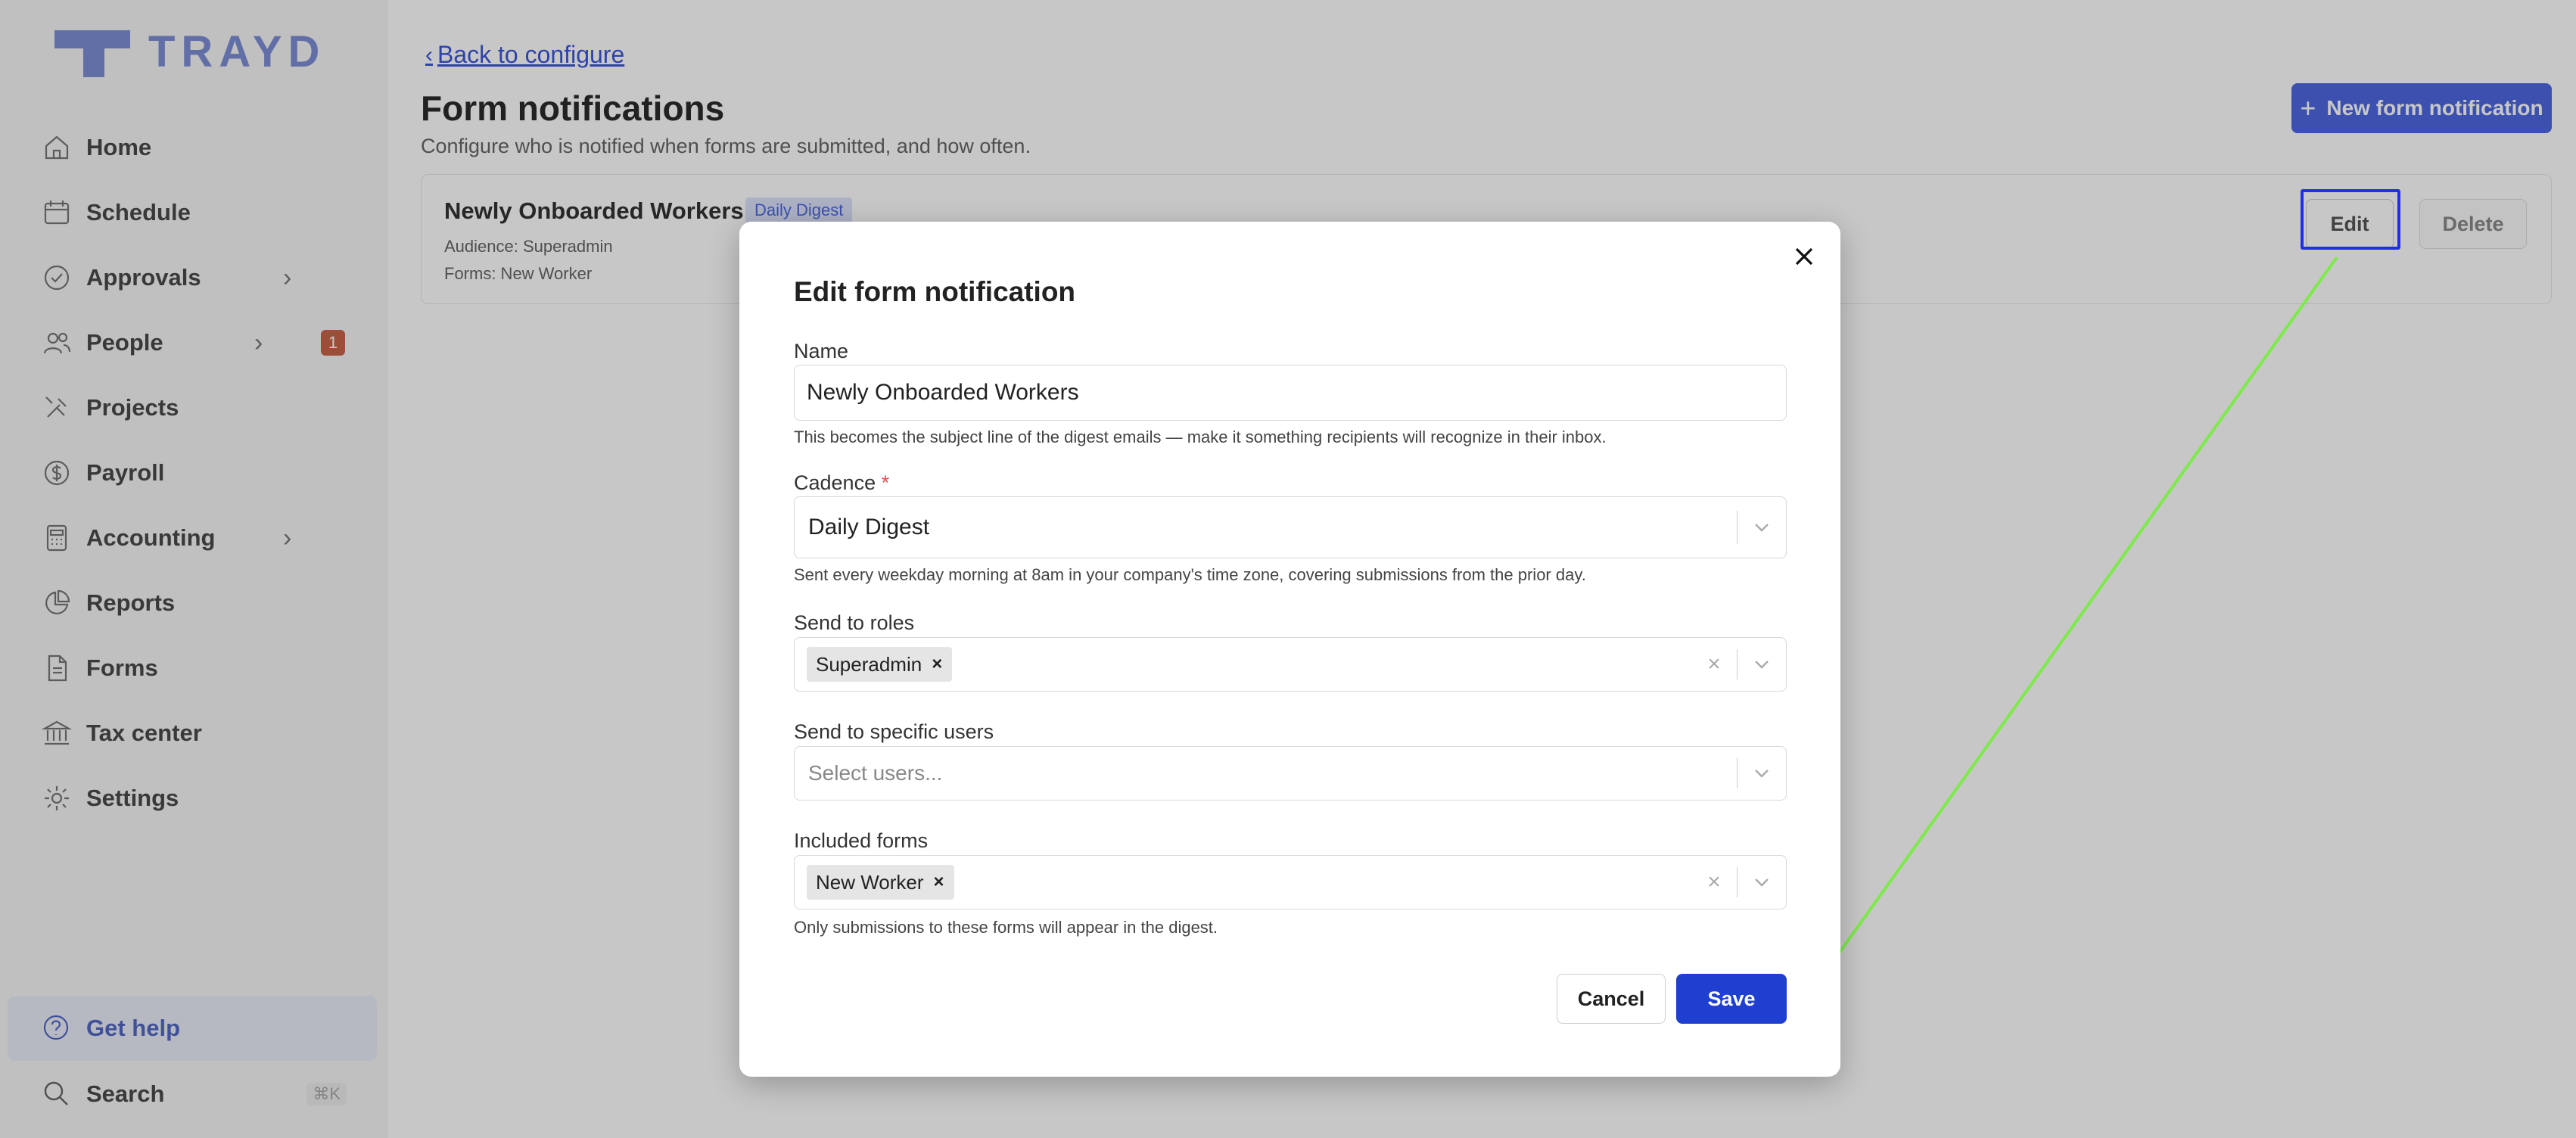 This screenshot has height=1138, width=2576. I want to click on cadence-select-value: Daily Digest, so click(869, 527).